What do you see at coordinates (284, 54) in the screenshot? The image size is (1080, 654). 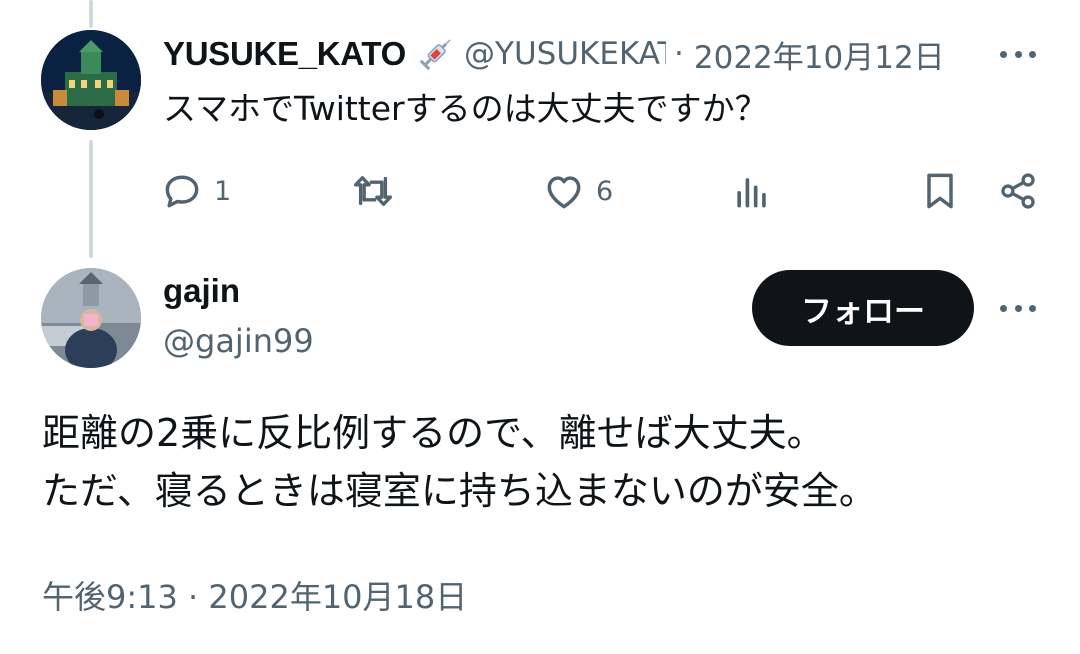 I see `display-name: YUSUKE_KATO` at bounding box center [284, 54].